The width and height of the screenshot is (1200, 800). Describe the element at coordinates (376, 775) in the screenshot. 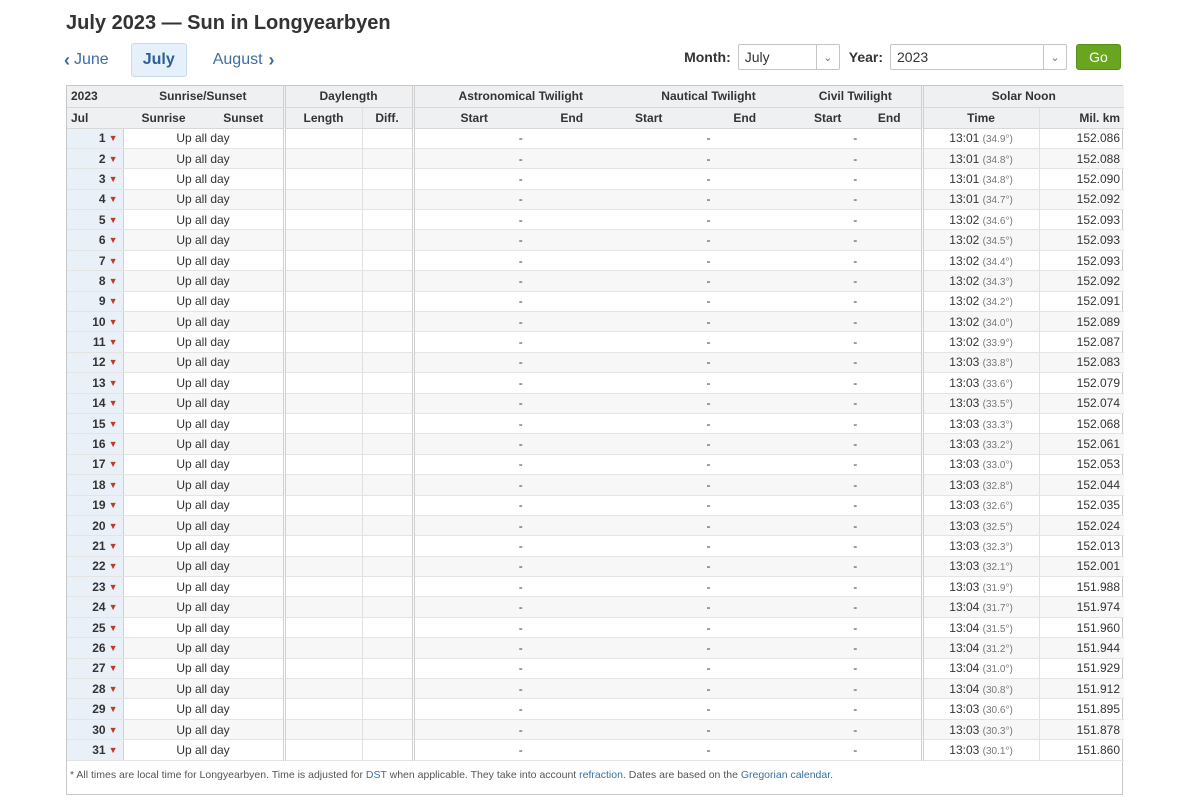

I see `dst-link: DST` at that location.